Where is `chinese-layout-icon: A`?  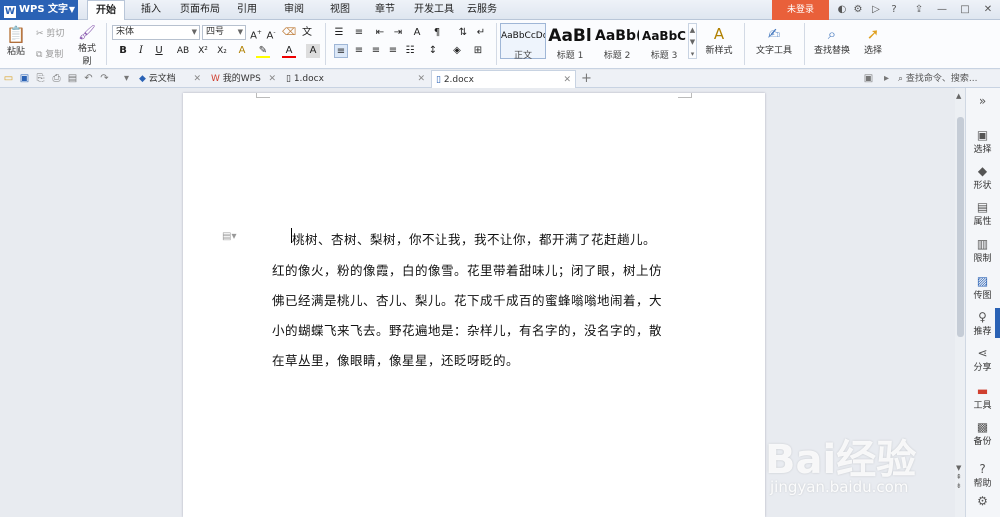
chinese-layout-icon: A is located at coordinates (417, 33).